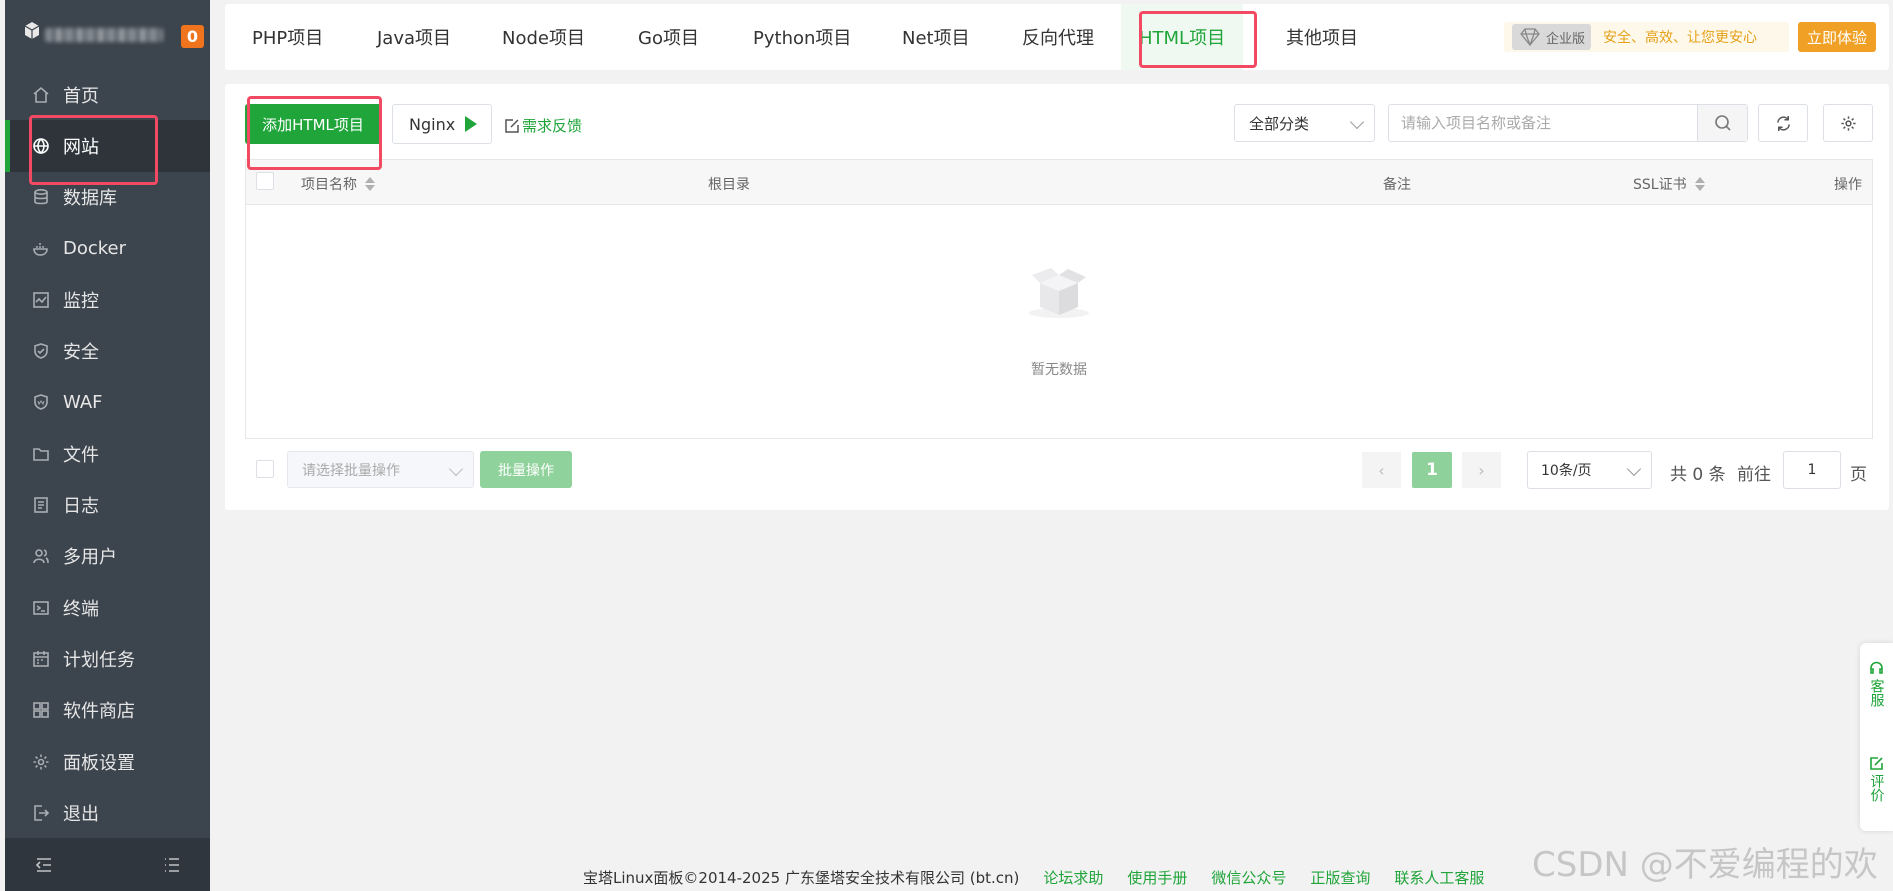  I want to click on settings-button, so click(1848, 123).